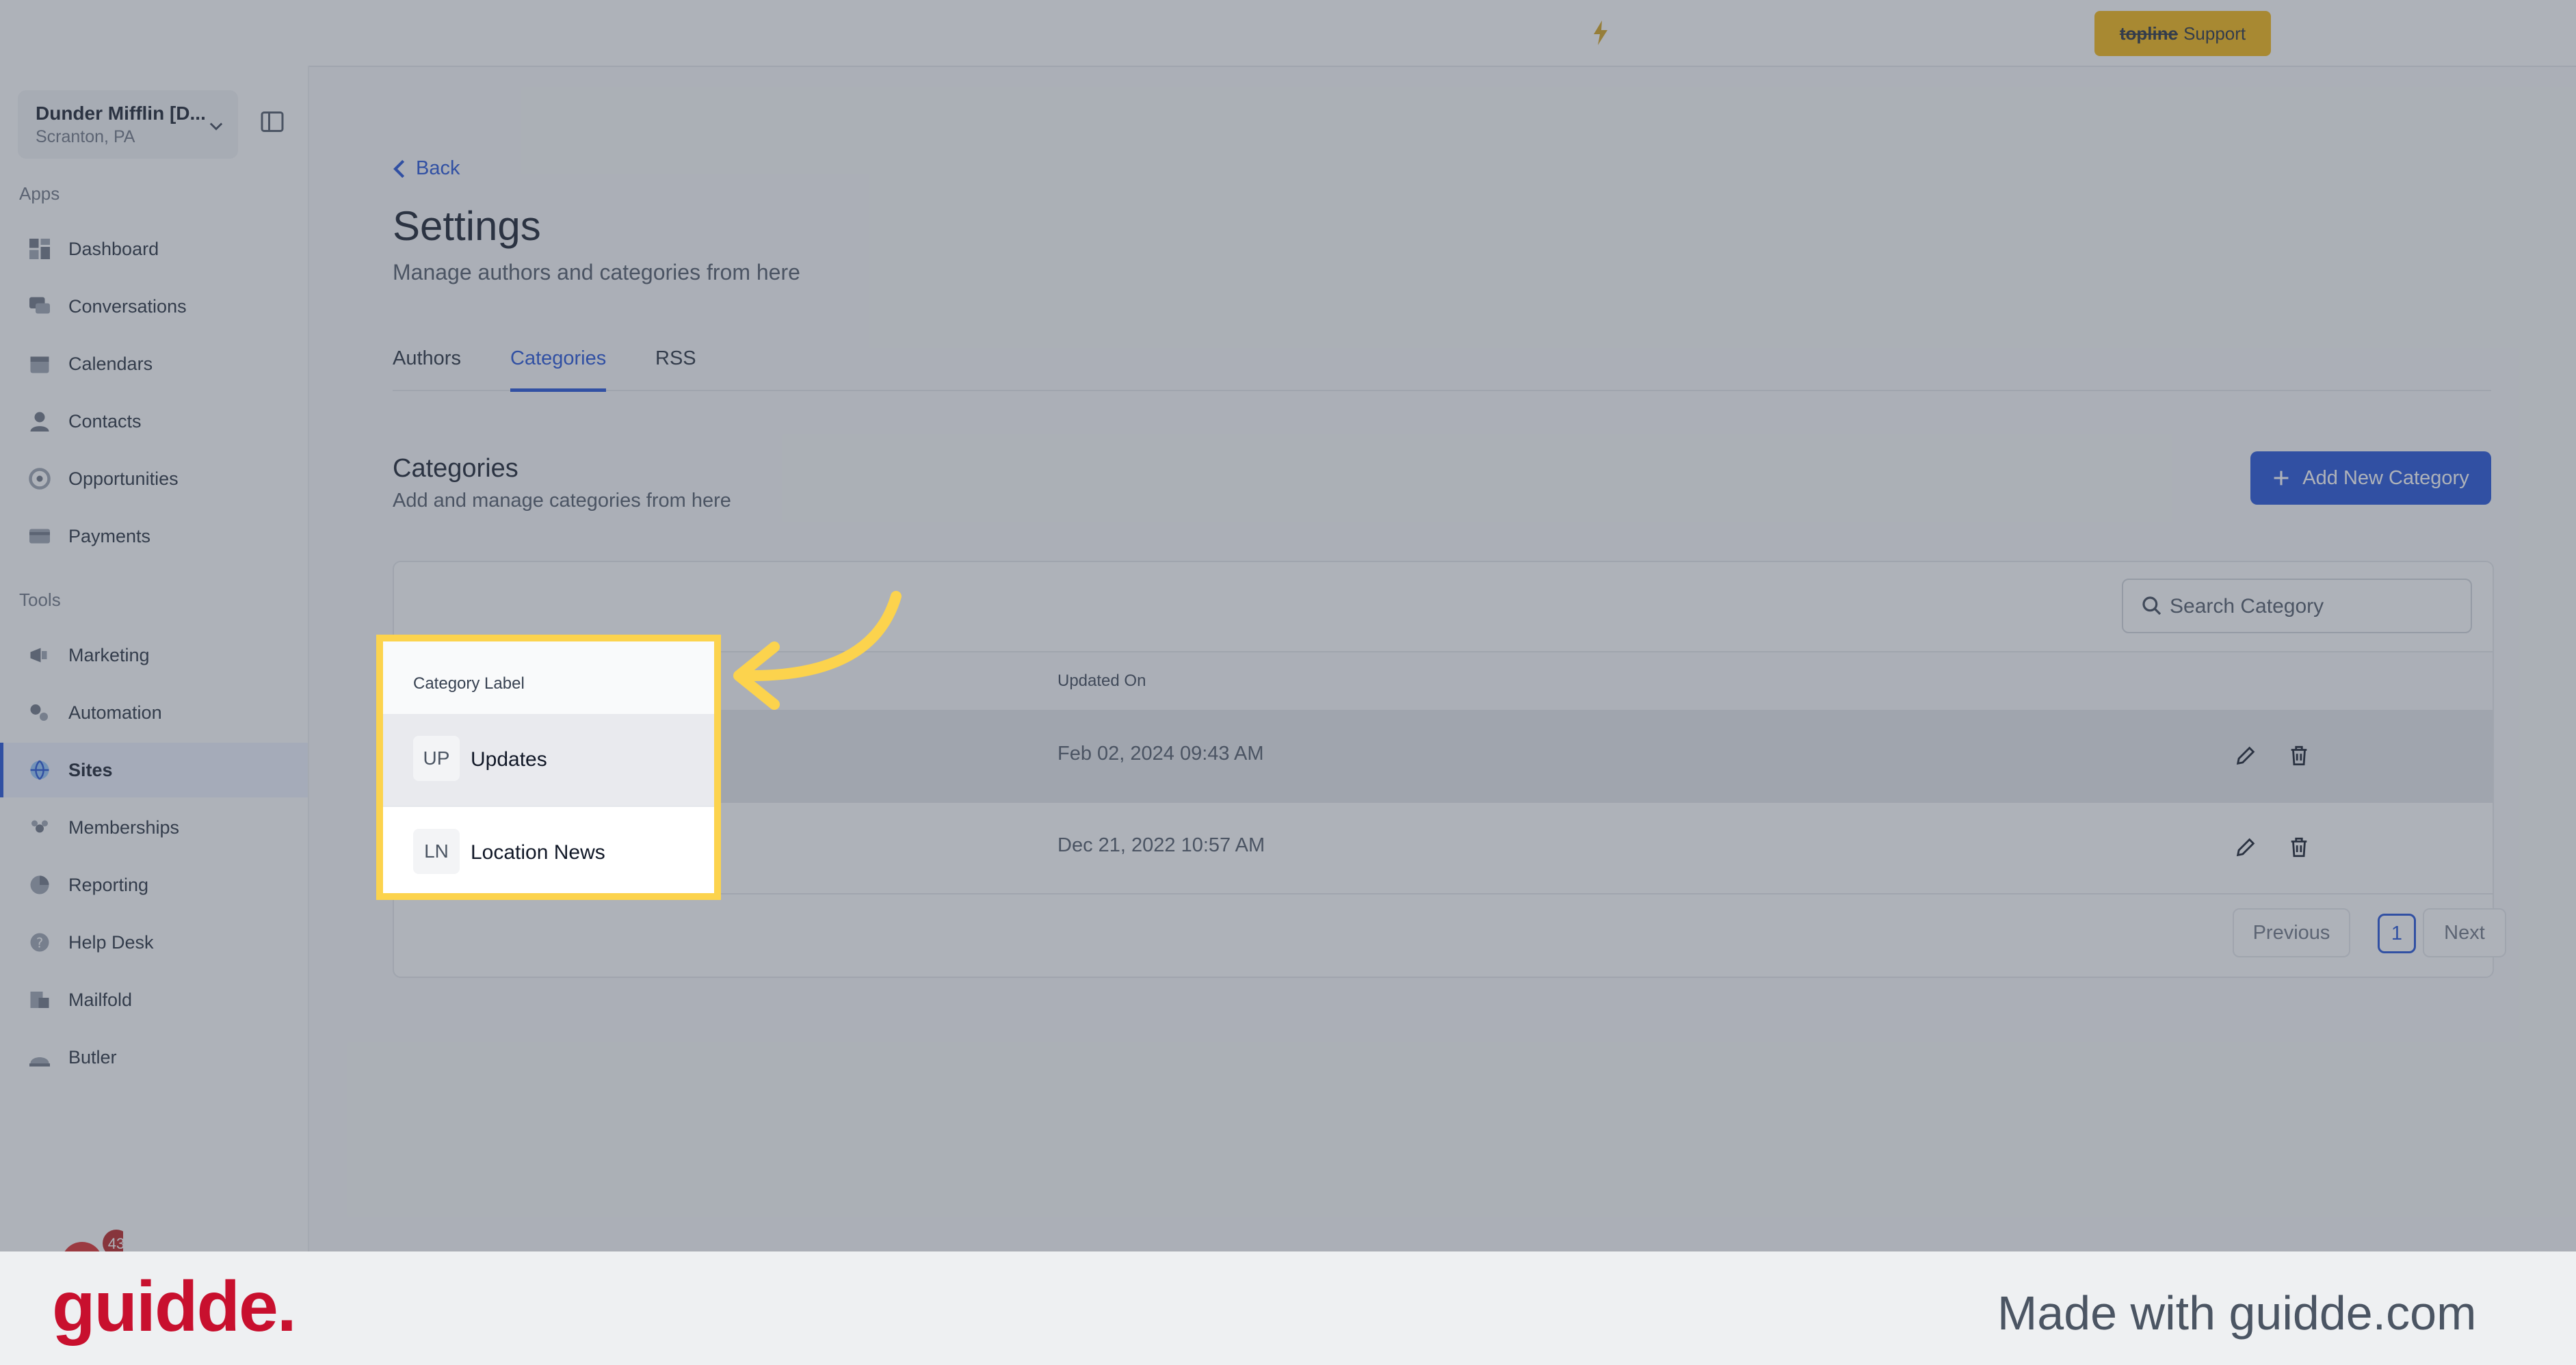  What do you see at coordinates (548, 678) in the screenshot?
I see `highlight-header: Category Label` at bounding box center [548, 678].